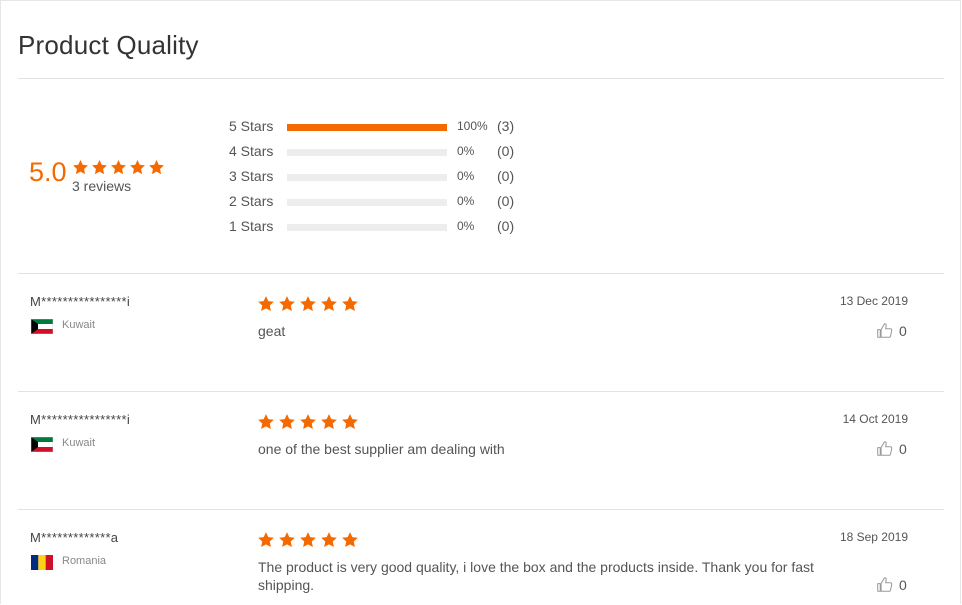  Describe the element at coordinates (272, 331) in the screenshot. I see `review-text: geat` at that location.